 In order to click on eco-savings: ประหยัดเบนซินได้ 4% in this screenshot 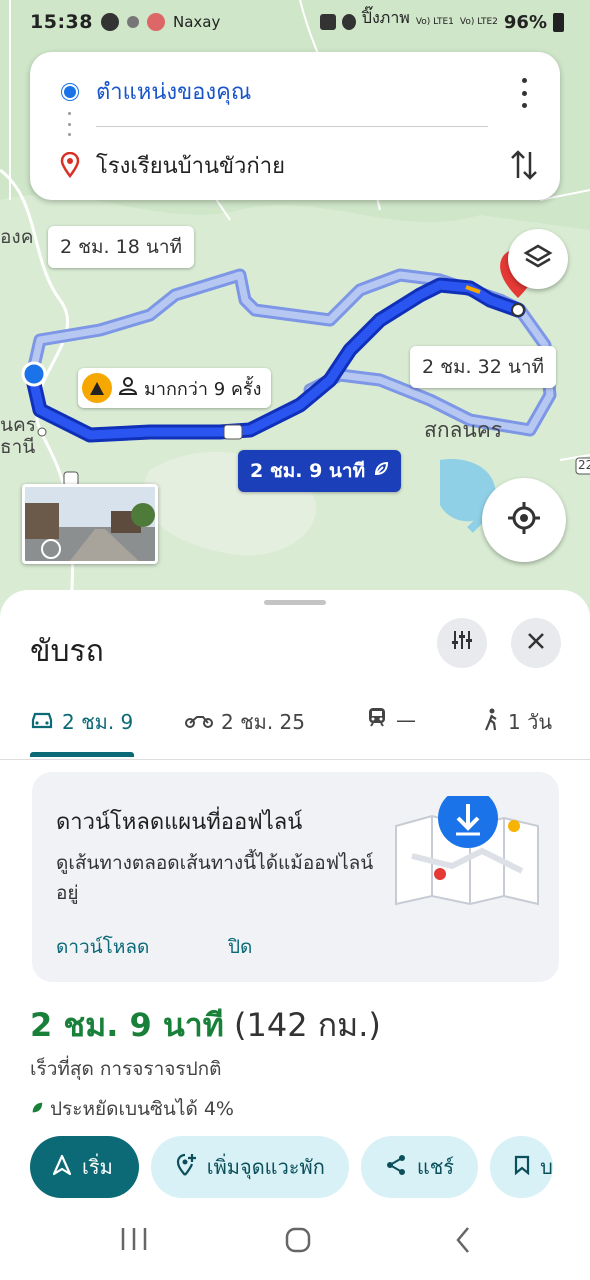, I will do `click(132, 1109)`.